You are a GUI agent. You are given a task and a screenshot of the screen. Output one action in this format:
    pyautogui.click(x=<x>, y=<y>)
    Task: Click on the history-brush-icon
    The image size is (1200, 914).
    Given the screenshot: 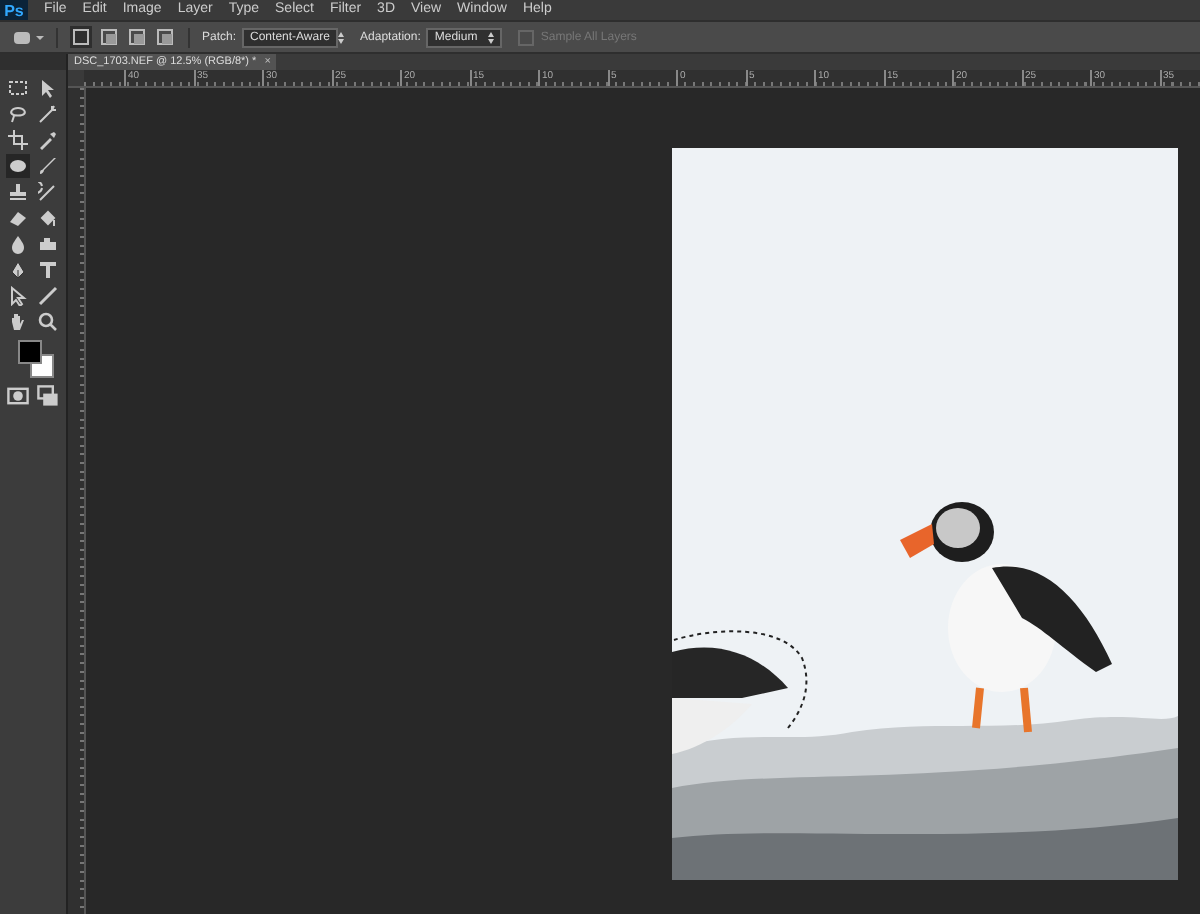 What is the action you would take?
    pyautogui.click(x=48, y=192)
    